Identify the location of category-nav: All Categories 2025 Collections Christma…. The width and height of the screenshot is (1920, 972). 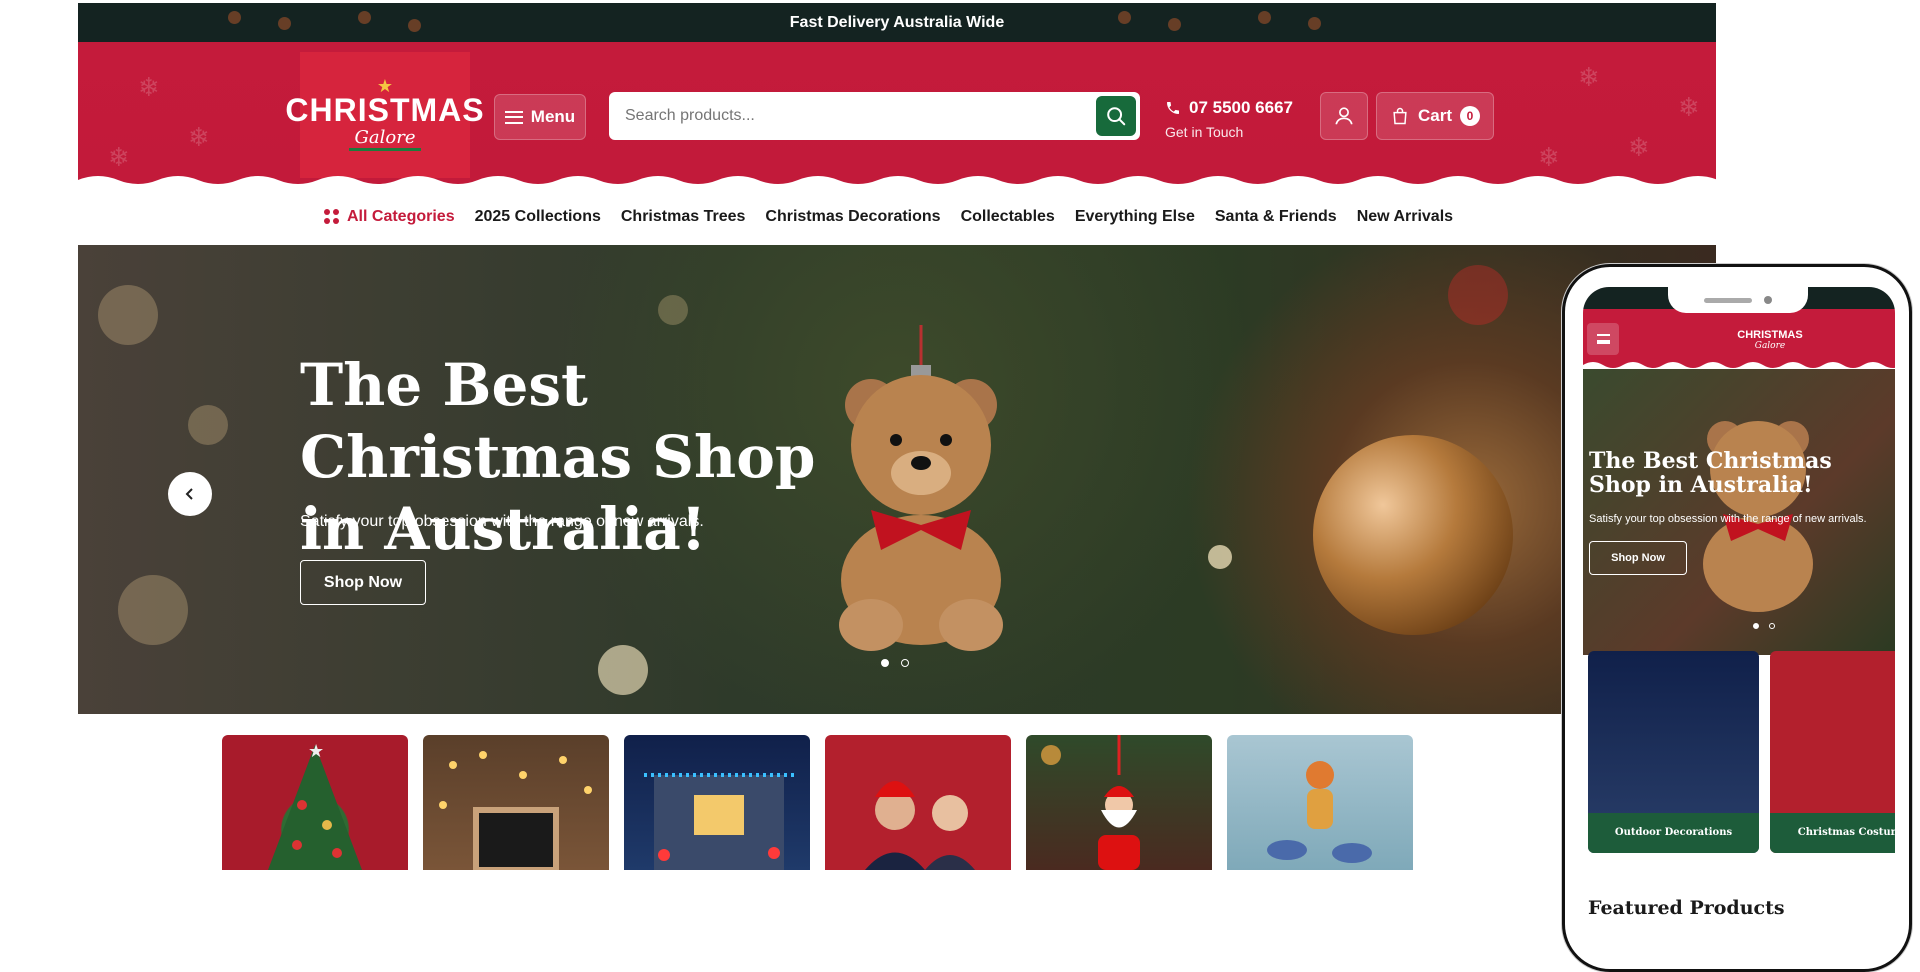
(897, 216).